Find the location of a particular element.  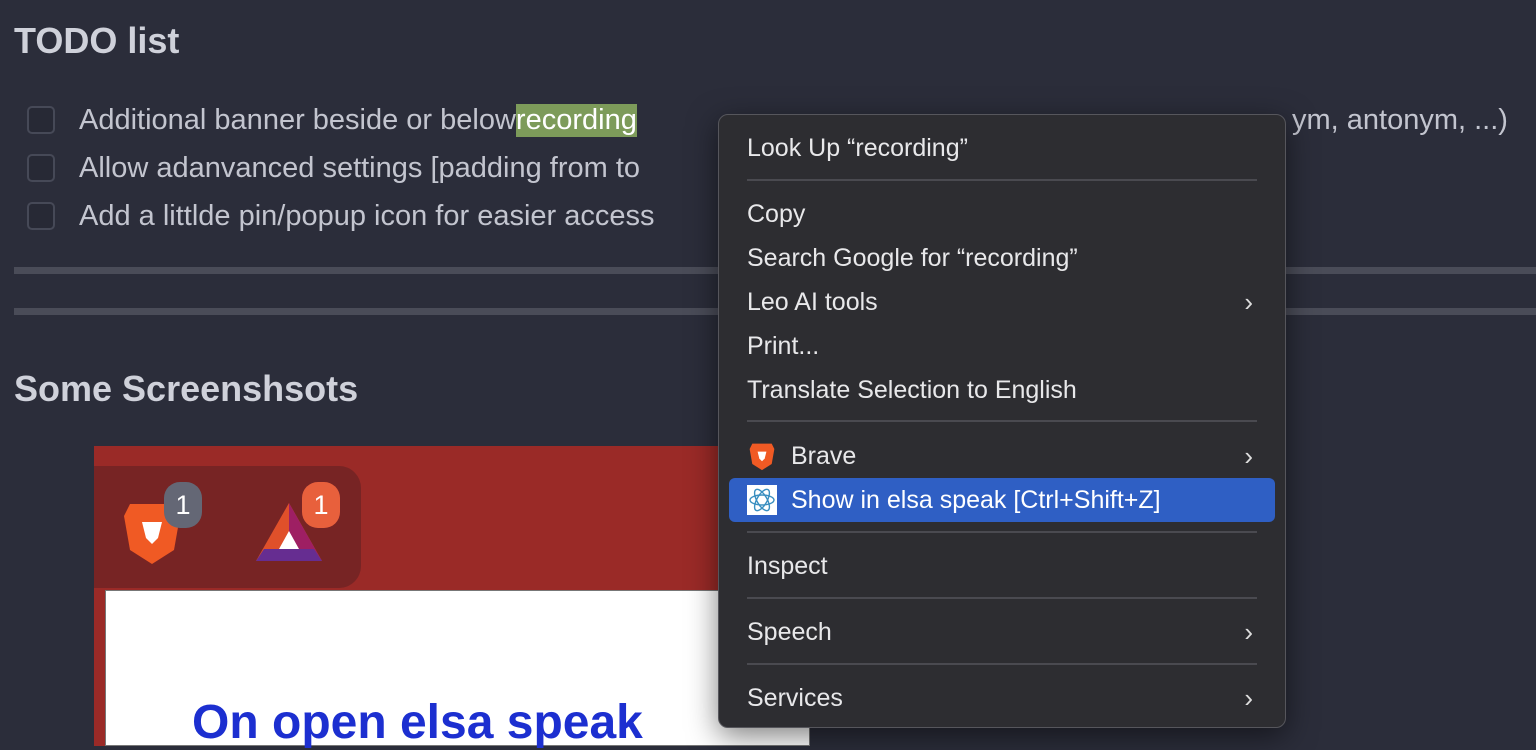

menu-copy: Copy is located at coordinates (1002, 214).